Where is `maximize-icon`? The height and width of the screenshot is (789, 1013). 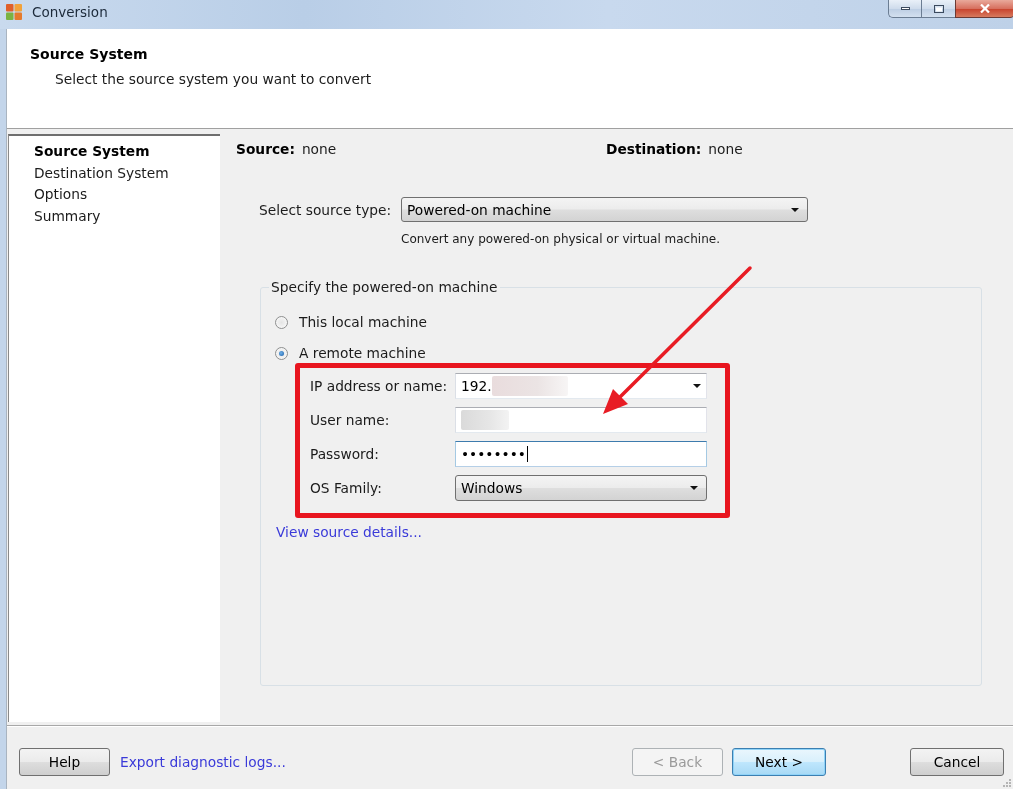
maximize-icon is located at coordinates (938, 8).